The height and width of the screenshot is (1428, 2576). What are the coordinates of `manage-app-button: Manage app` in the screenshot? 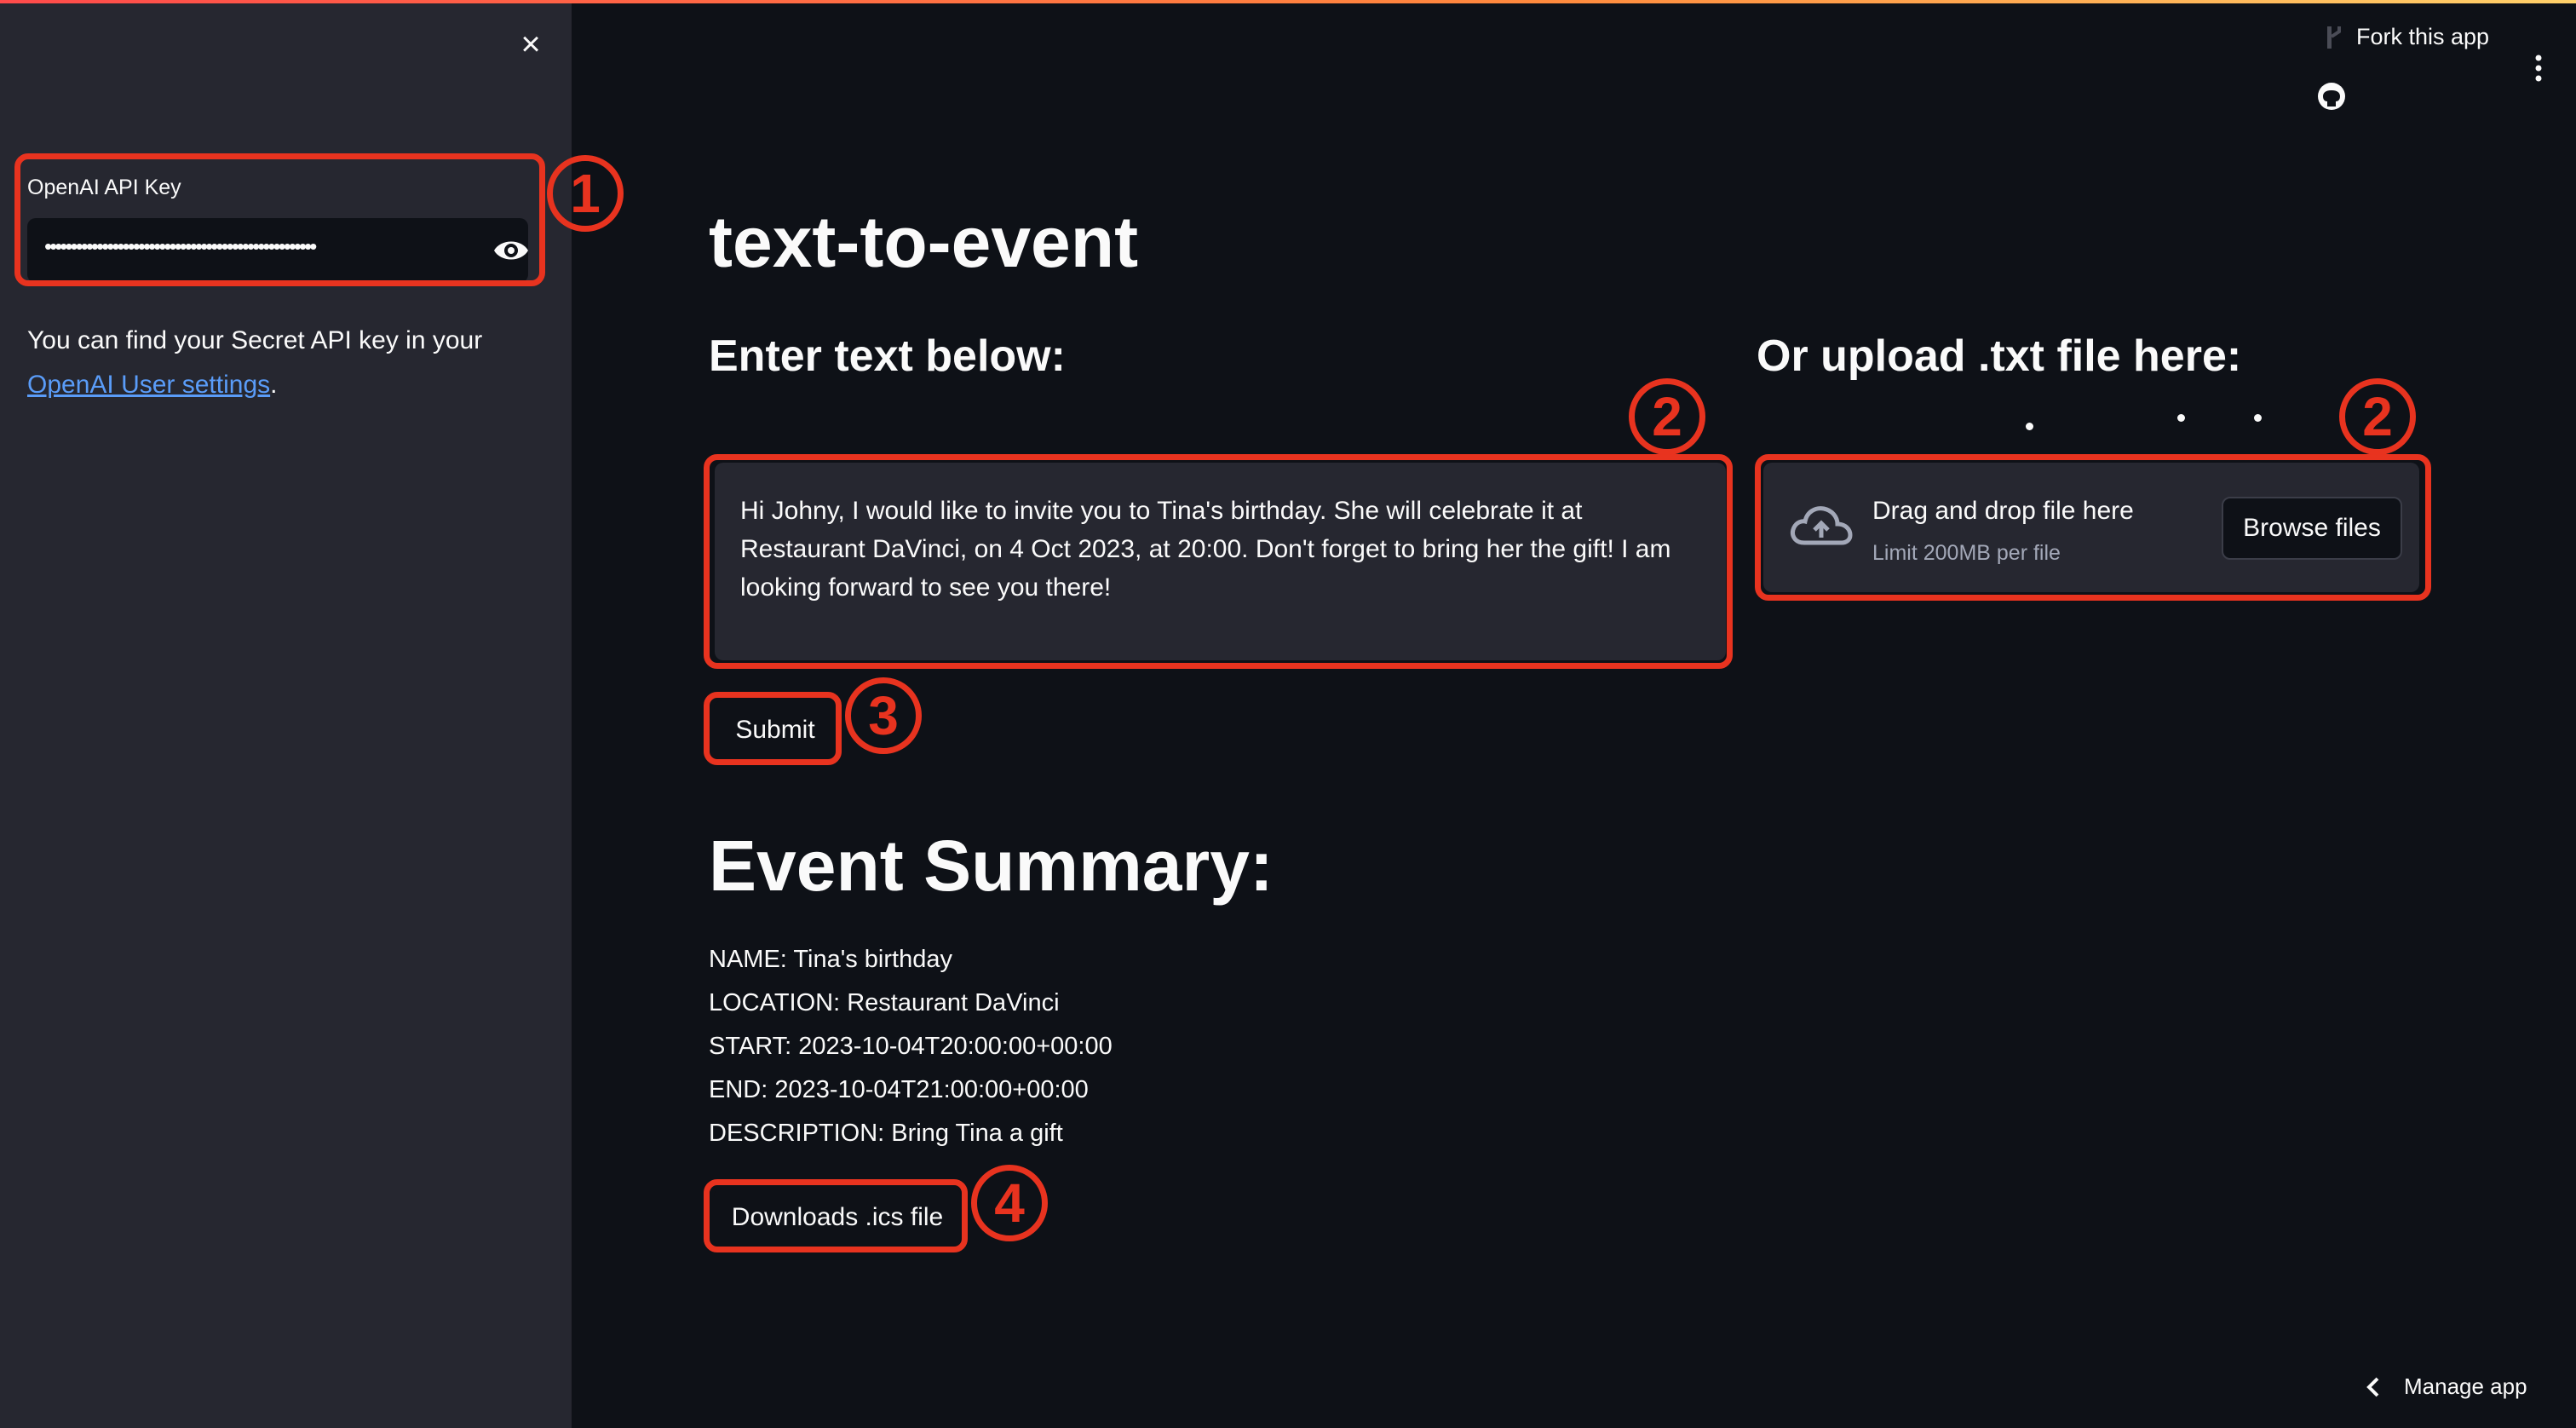 It's located at (2446, 1386).